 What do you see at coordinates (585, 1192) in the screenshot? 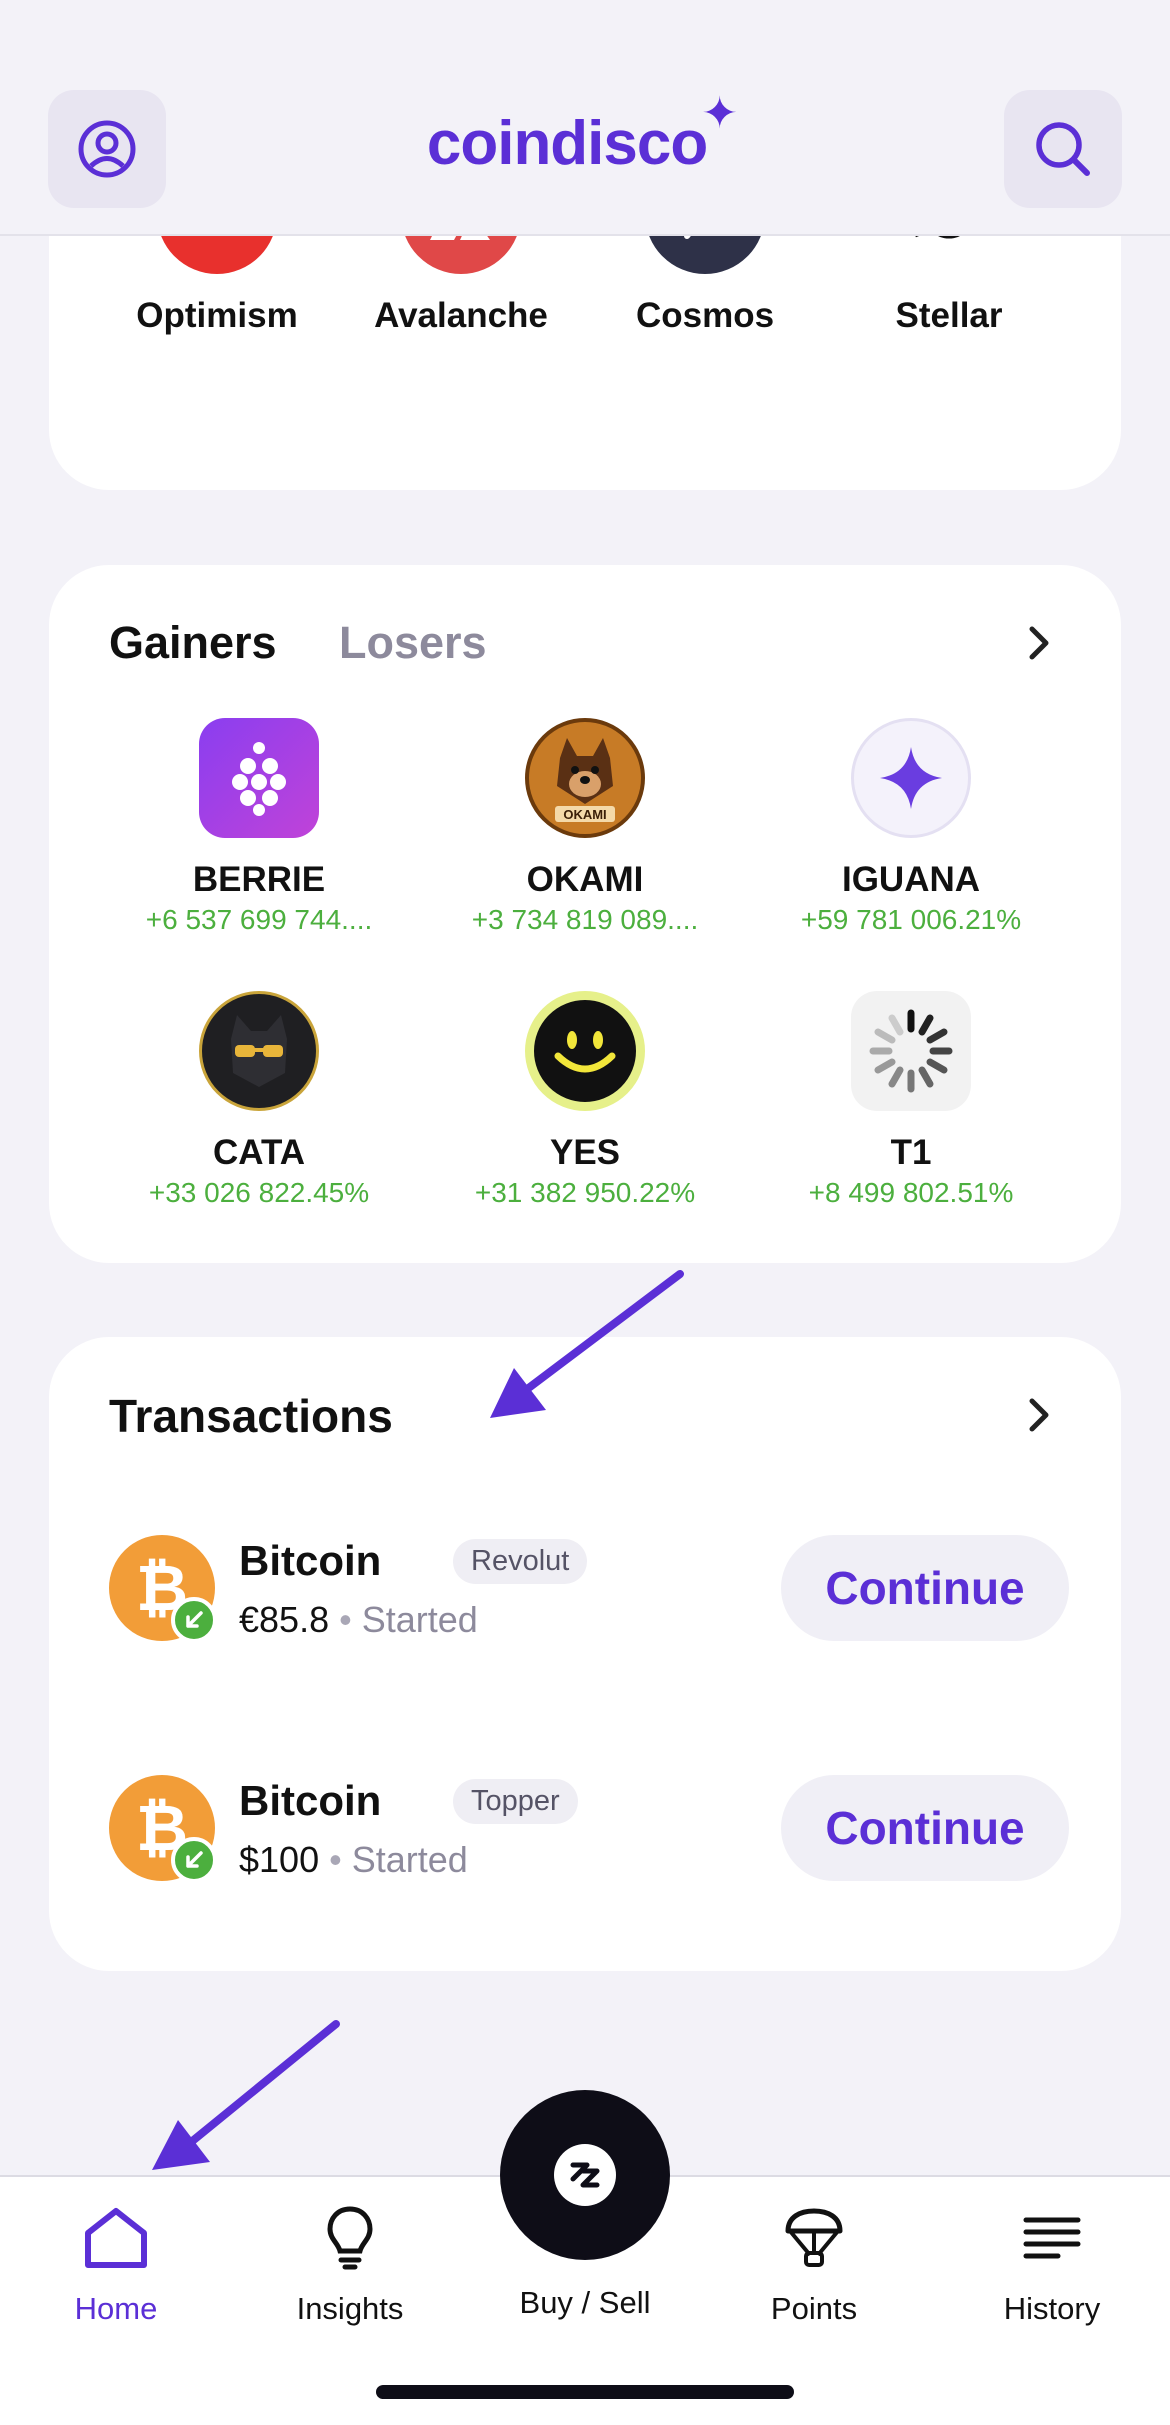
I see `mover-change: +31 382 950.22%` at bounding box center [585, 1192].